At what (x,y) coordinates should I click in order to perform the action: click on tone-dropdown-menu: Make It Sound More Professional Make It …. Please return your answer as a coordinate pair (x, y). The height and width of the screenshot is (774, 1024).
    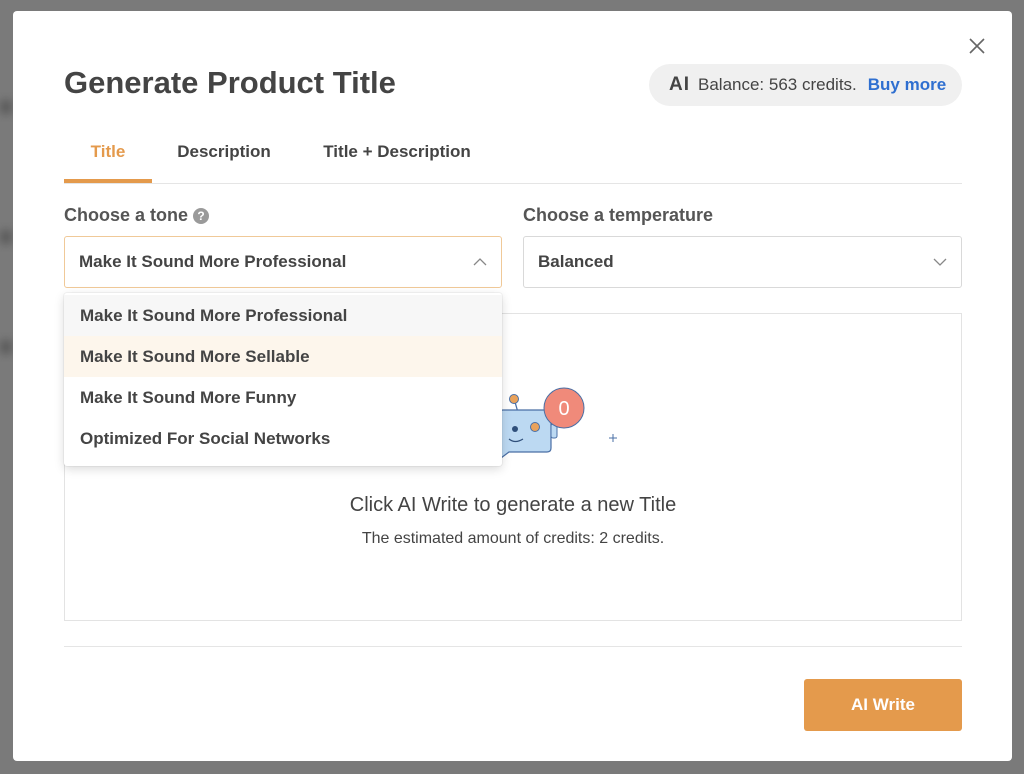
    Looking at the image, I should click on (283, 379).